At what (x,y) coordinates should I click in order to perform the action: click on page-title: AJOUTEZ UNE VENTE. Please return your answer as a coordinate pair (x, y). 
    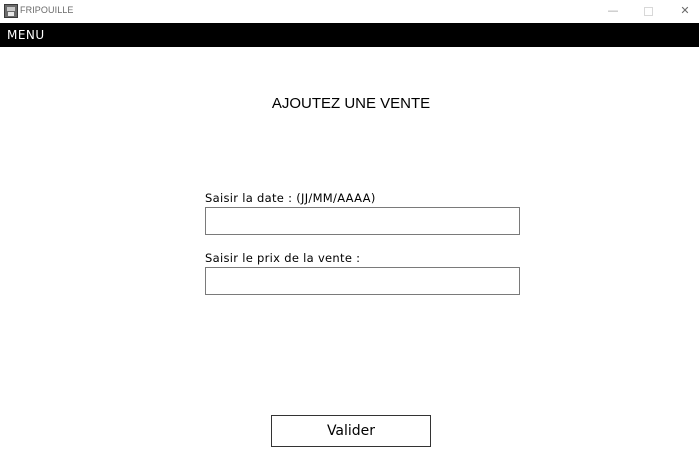
    Looking at the image, I should click on (351, 103).